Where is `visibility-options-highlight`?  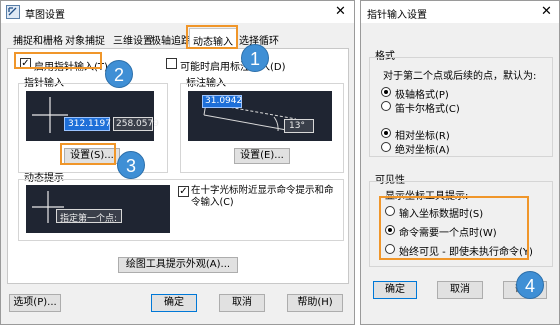 visibility-options-highlight is located at coordinates (454, 228).